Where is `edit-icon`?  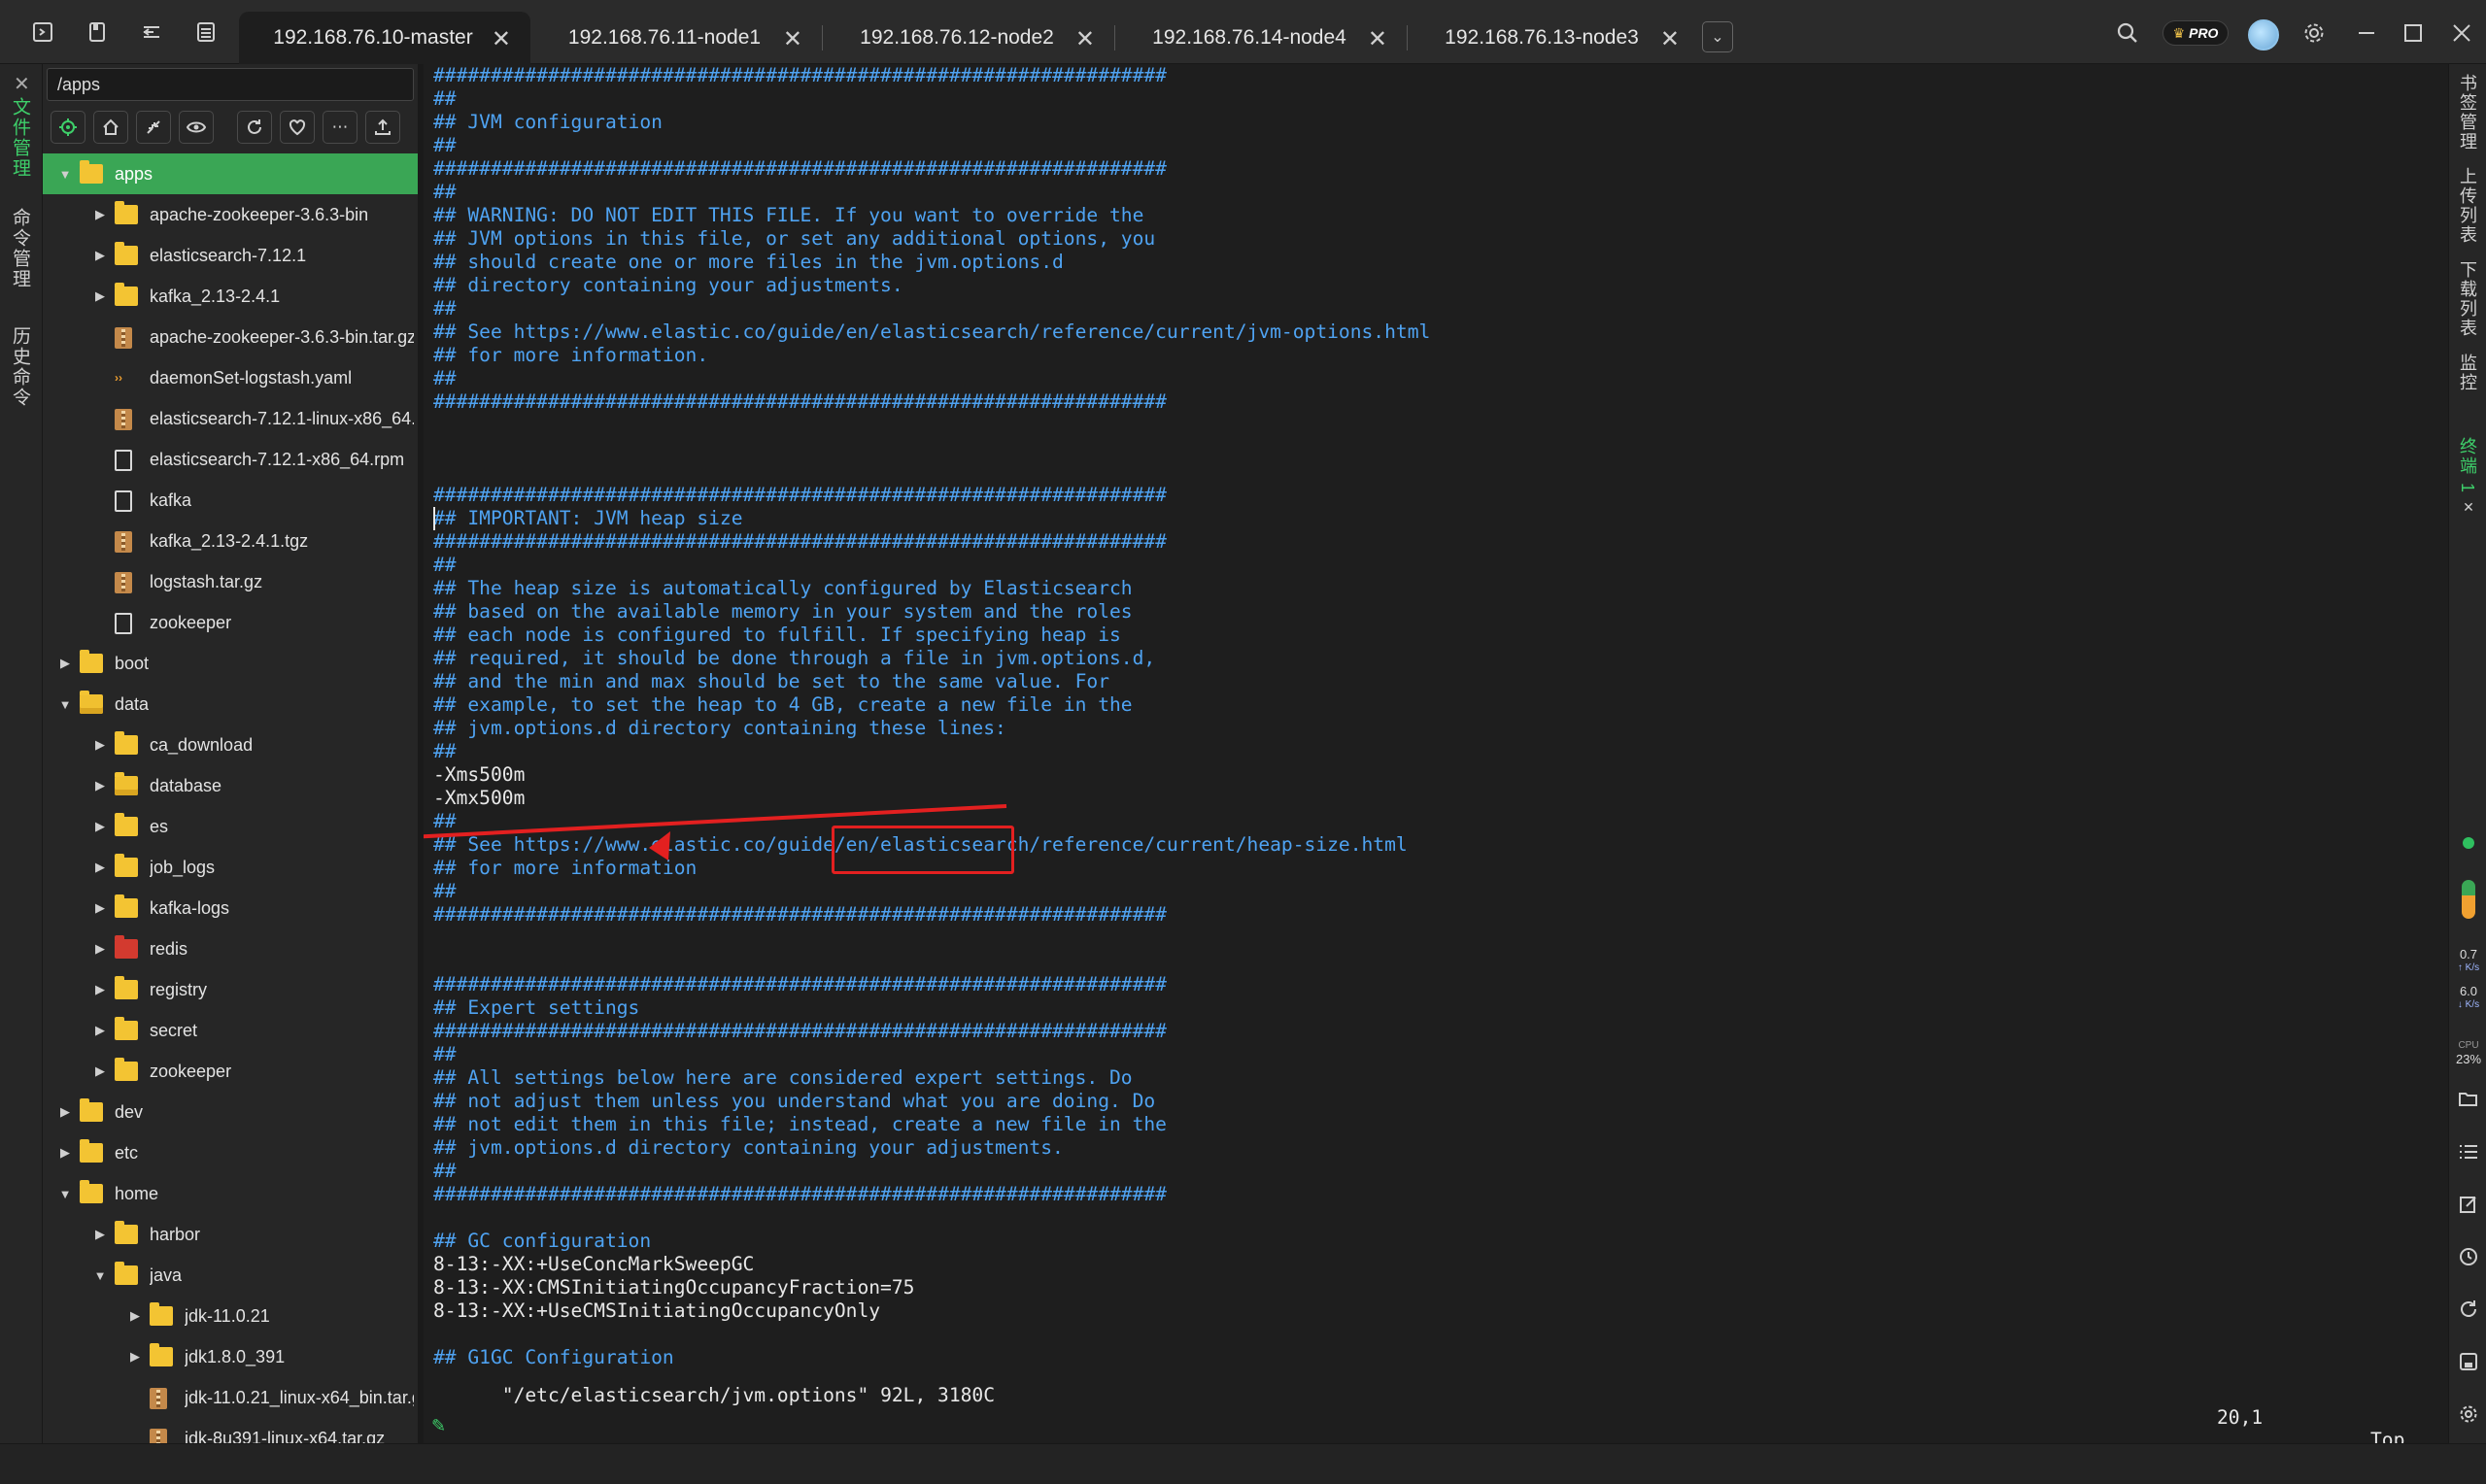 edit-icon is located at coordinates (2468, 1204).